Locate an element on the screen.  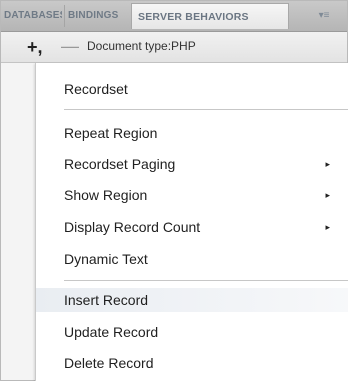
menu-item-label: Show Region is located at coordinates (106, 195).